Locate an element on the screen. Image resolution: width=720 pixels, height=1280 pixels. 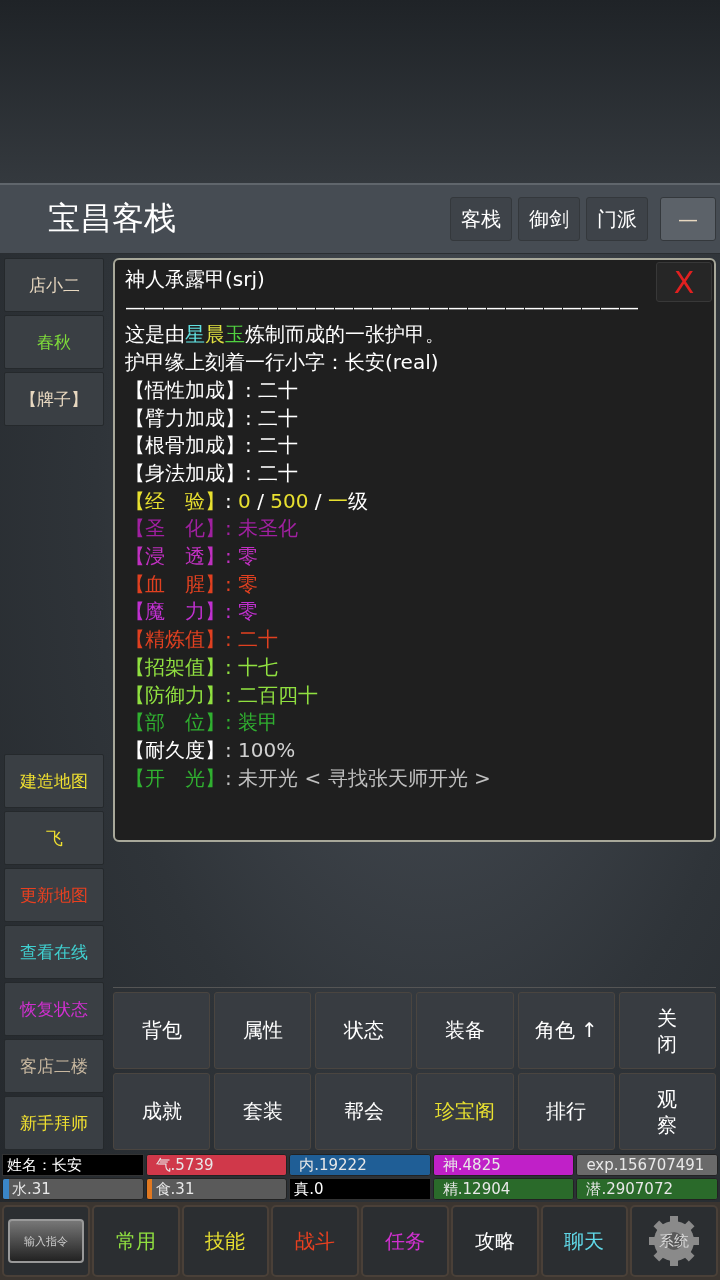
stat-bar: 水.31 is located at coordinates (73, 1189).